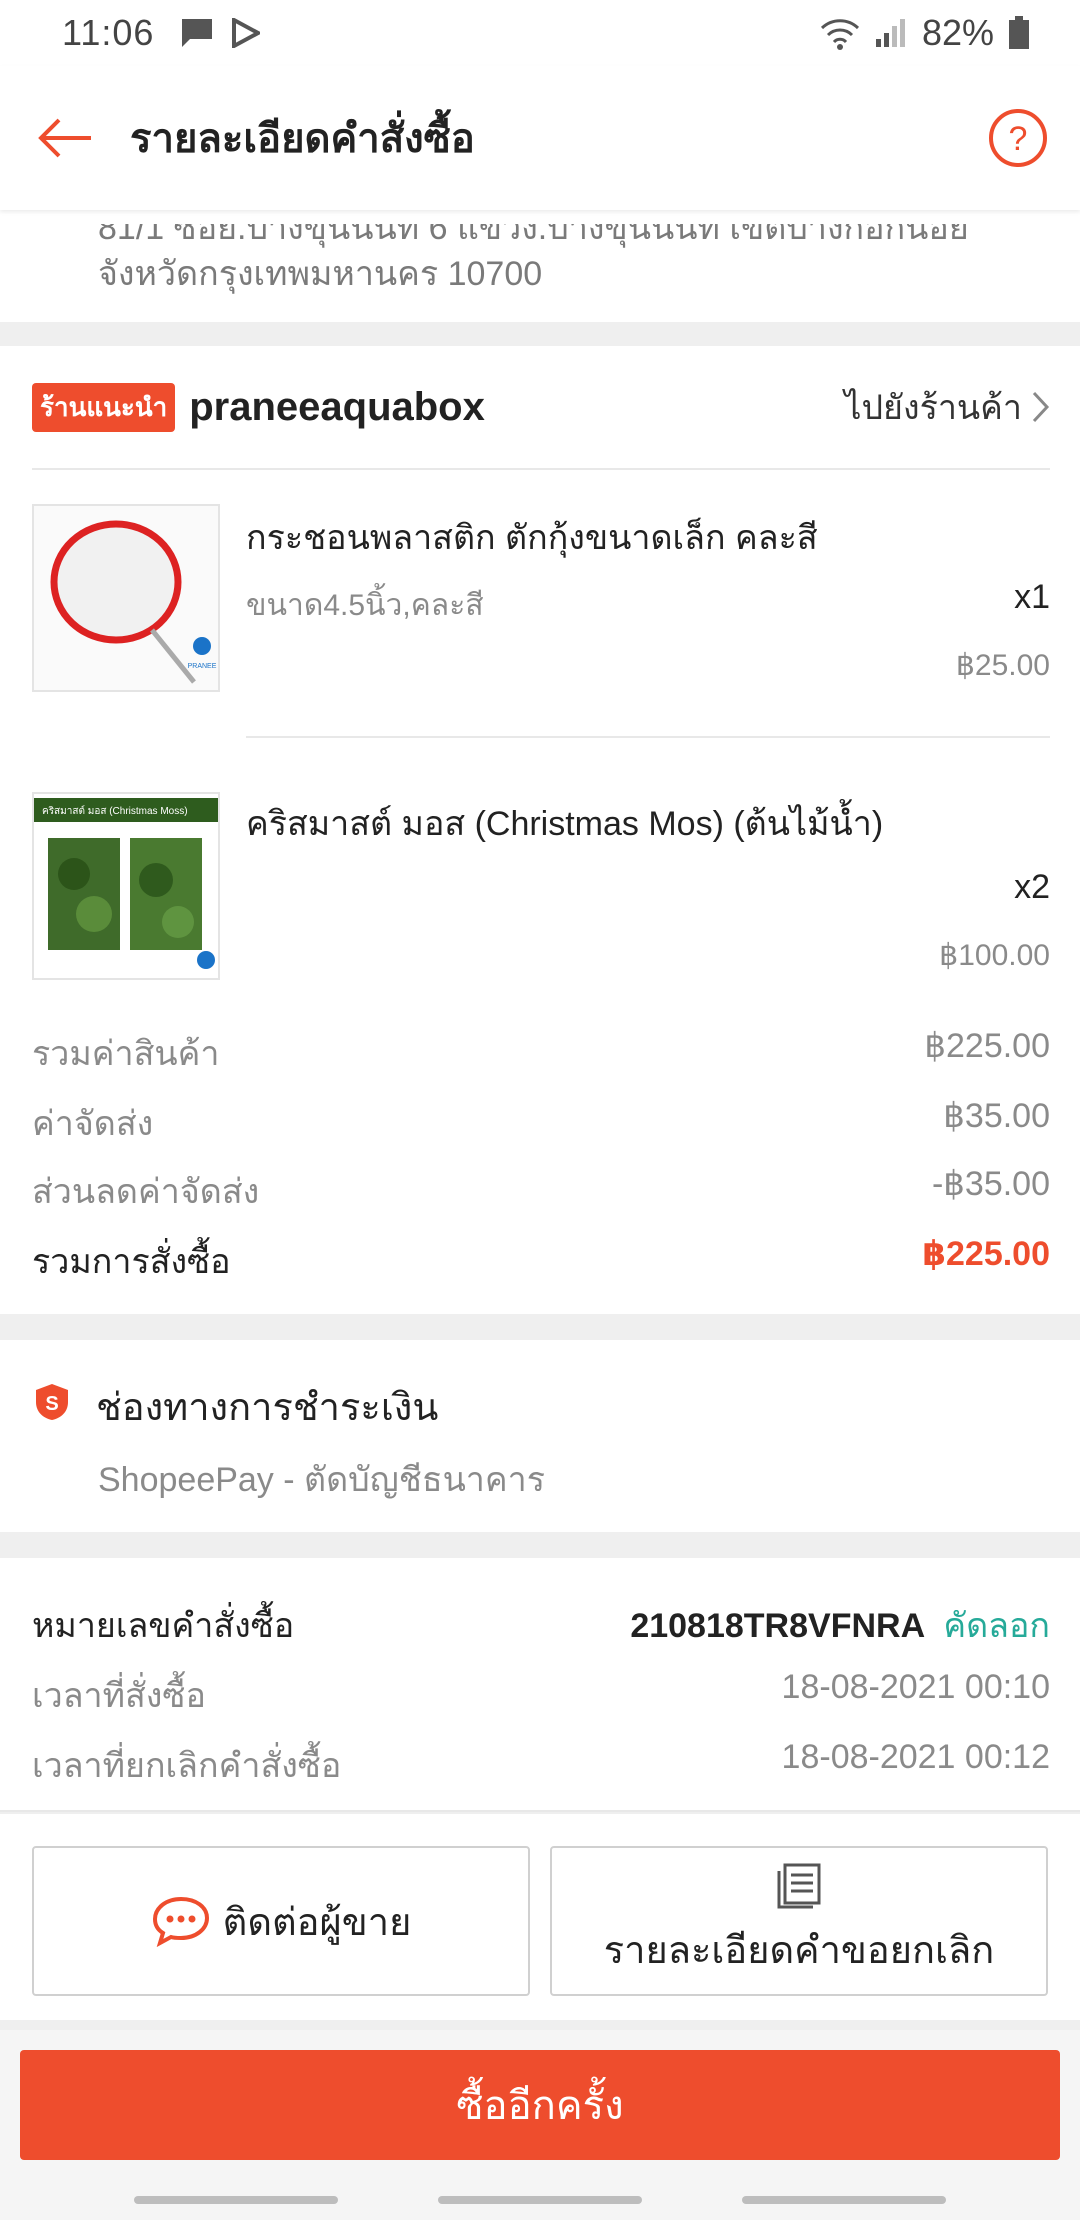 Image resolution: width=1080 pixels, height=2220 pixels. I want to click on shipping-discount-value: -฿35.00, so click(990, 1184).